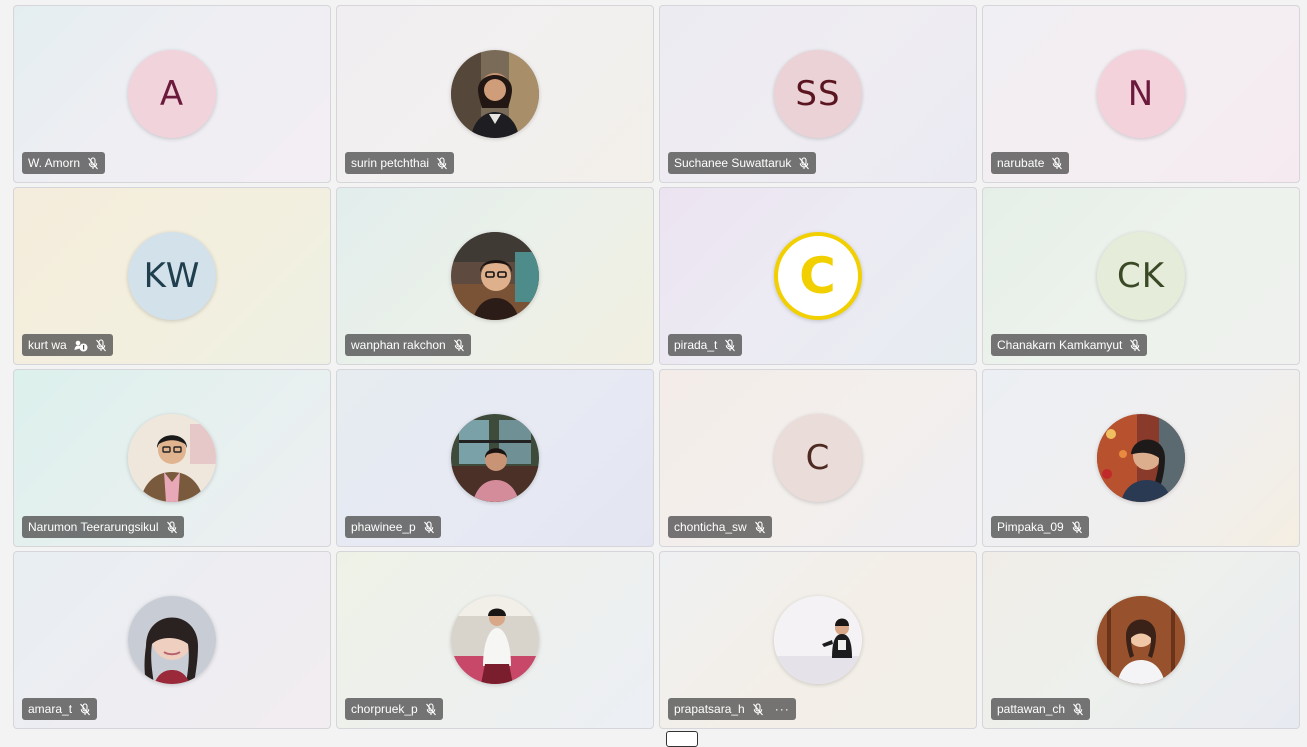 The width and height of the screenshot is (1307, 747). I want to click on participant-name: Pimpaka_09, so click(1030, 527).